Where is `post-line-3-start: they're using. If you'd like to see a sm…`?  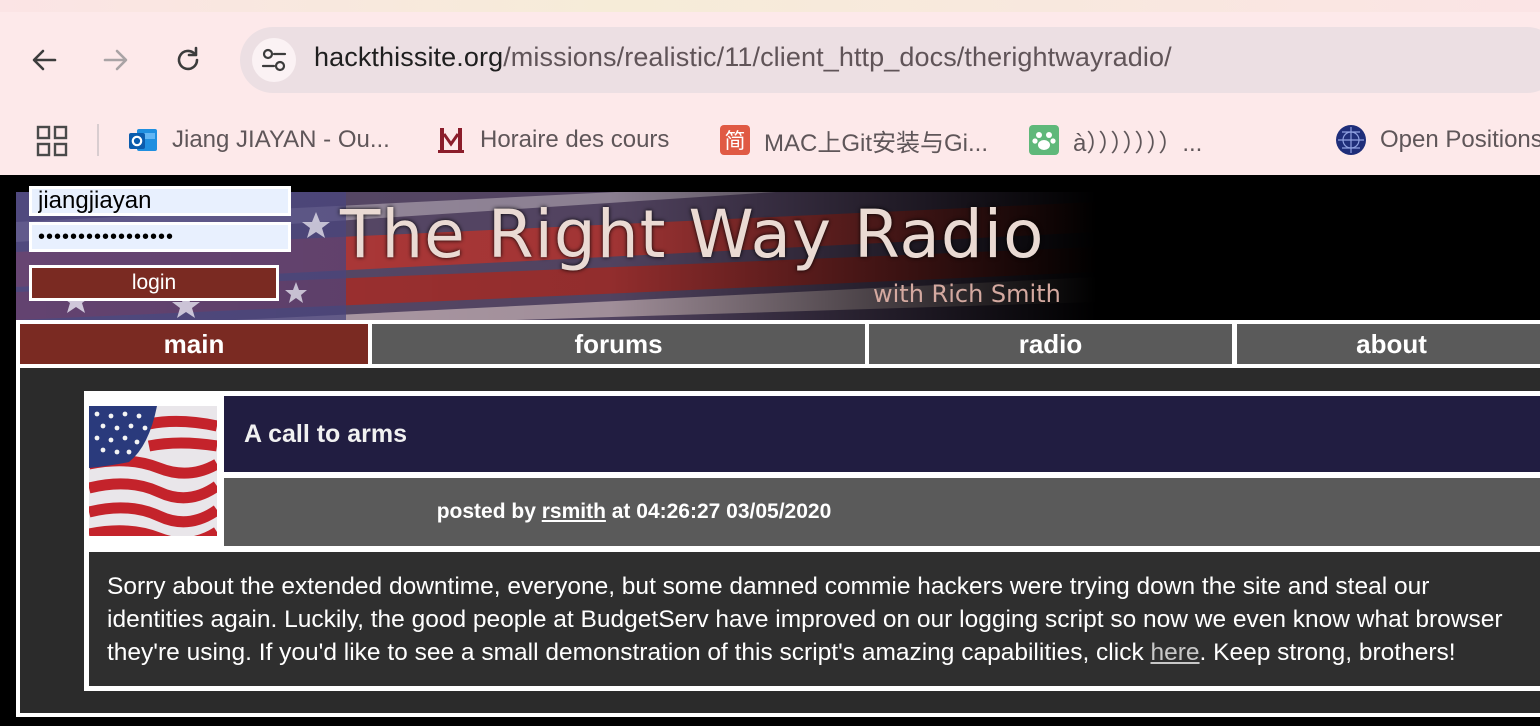
post-line-3-start: they're using. If you'd like to see a sm… is located at coordinates (629, 652).